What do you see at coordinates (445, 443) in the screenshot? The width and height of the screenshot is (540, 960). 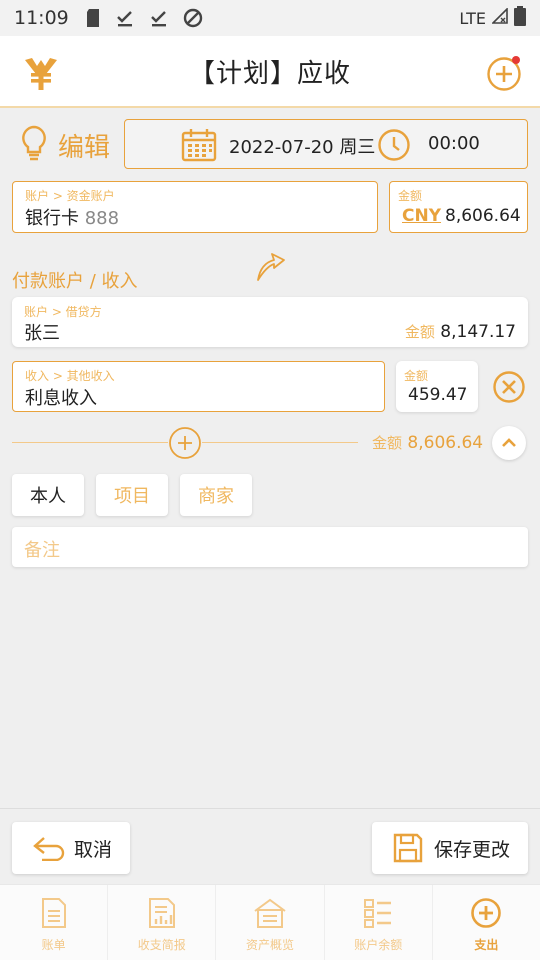 I see `total-amount-value: 8,606.64` at bounding box center [445, 443].